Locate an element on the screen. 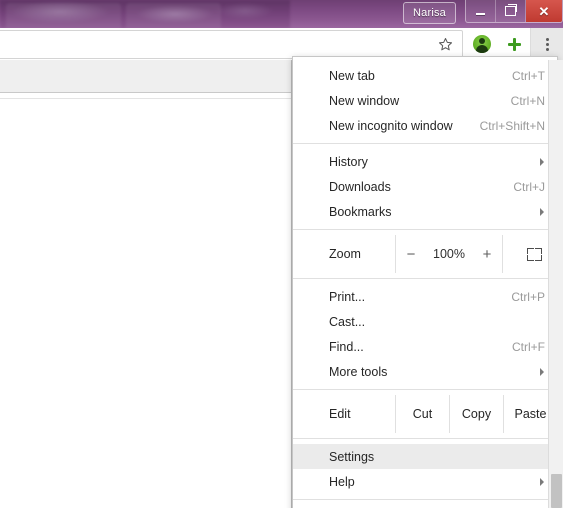  close-button: ✕ is located at coordinates (544, 11).